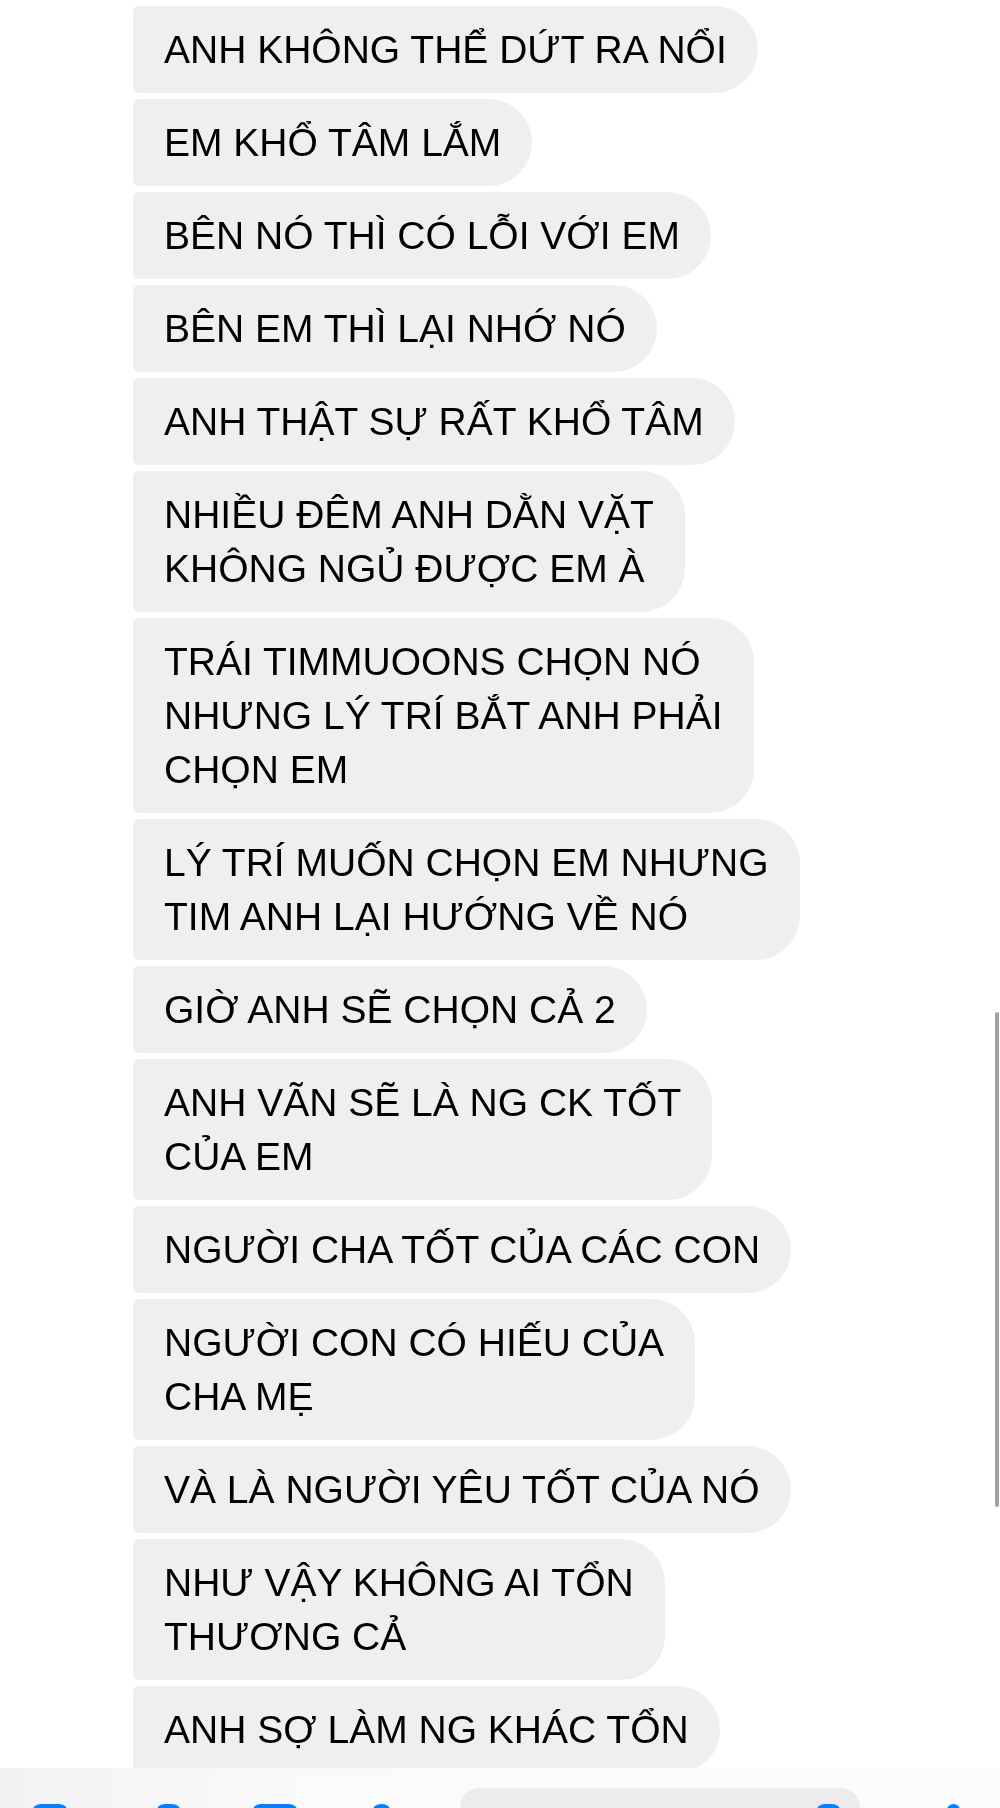  Describe the element at coordinates (462, 1249) in the screenshot. I see `message-bubble: NGƯỜI CHA TỐT CỦA CÁC CON` at that location.